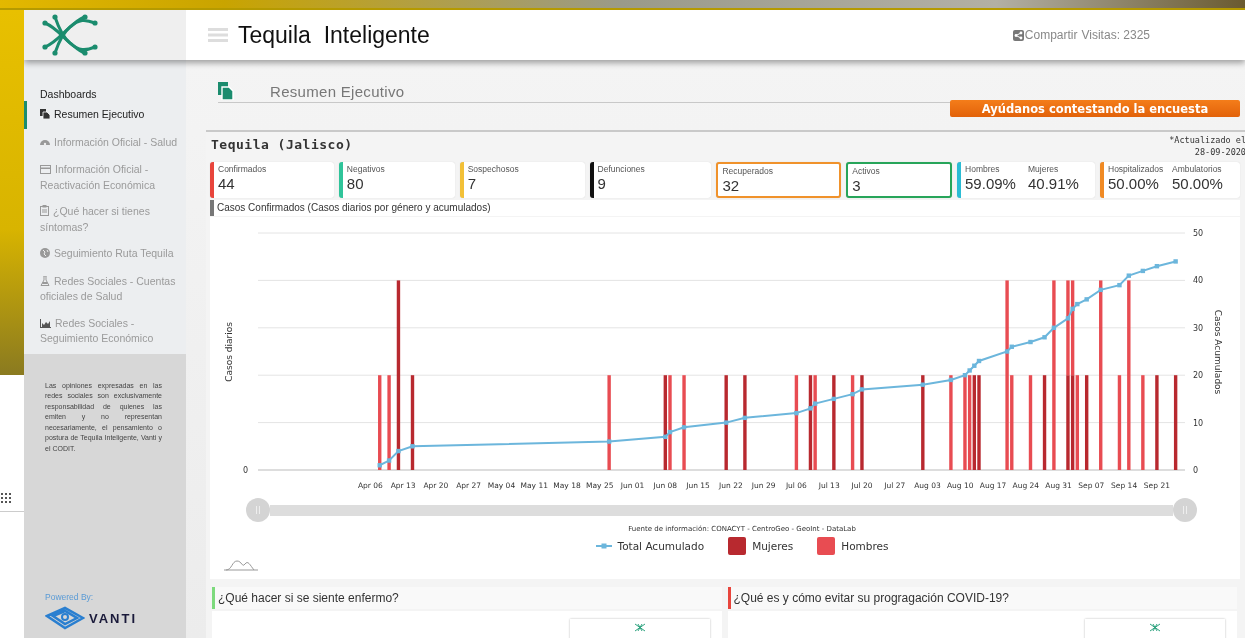  What do you see at coordinates (650, 546) in the screenshot?
I see `legend-item: Total Acumulado` at bounding box center [650, 546].